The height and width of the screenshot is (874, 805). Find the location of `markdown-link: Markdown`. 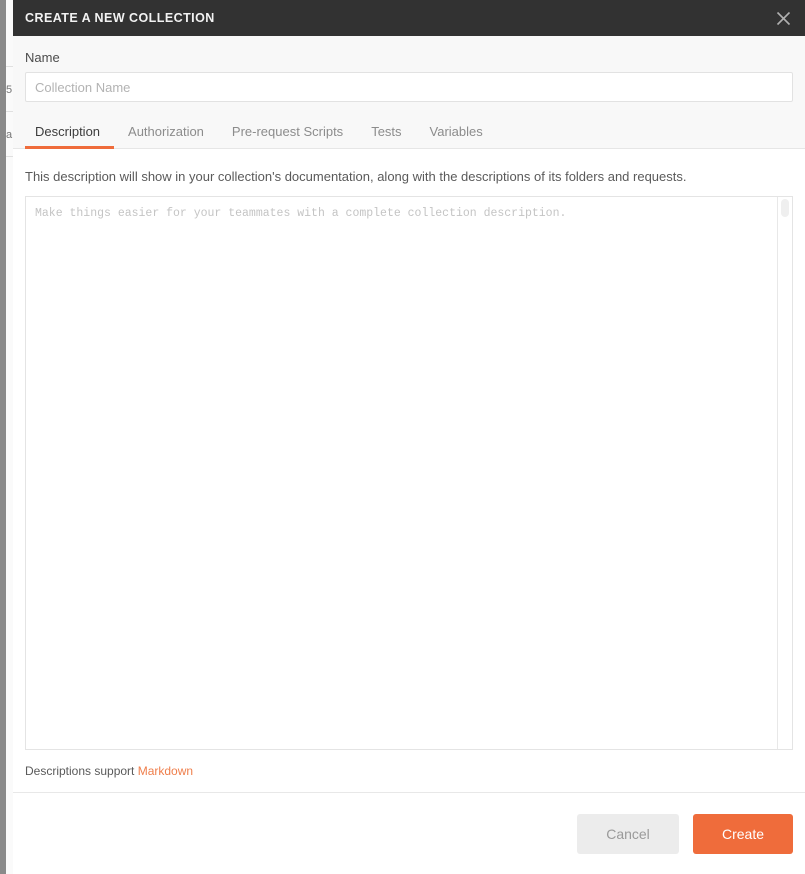

markdown-link: Markdown is located at coordinates (165, 771).